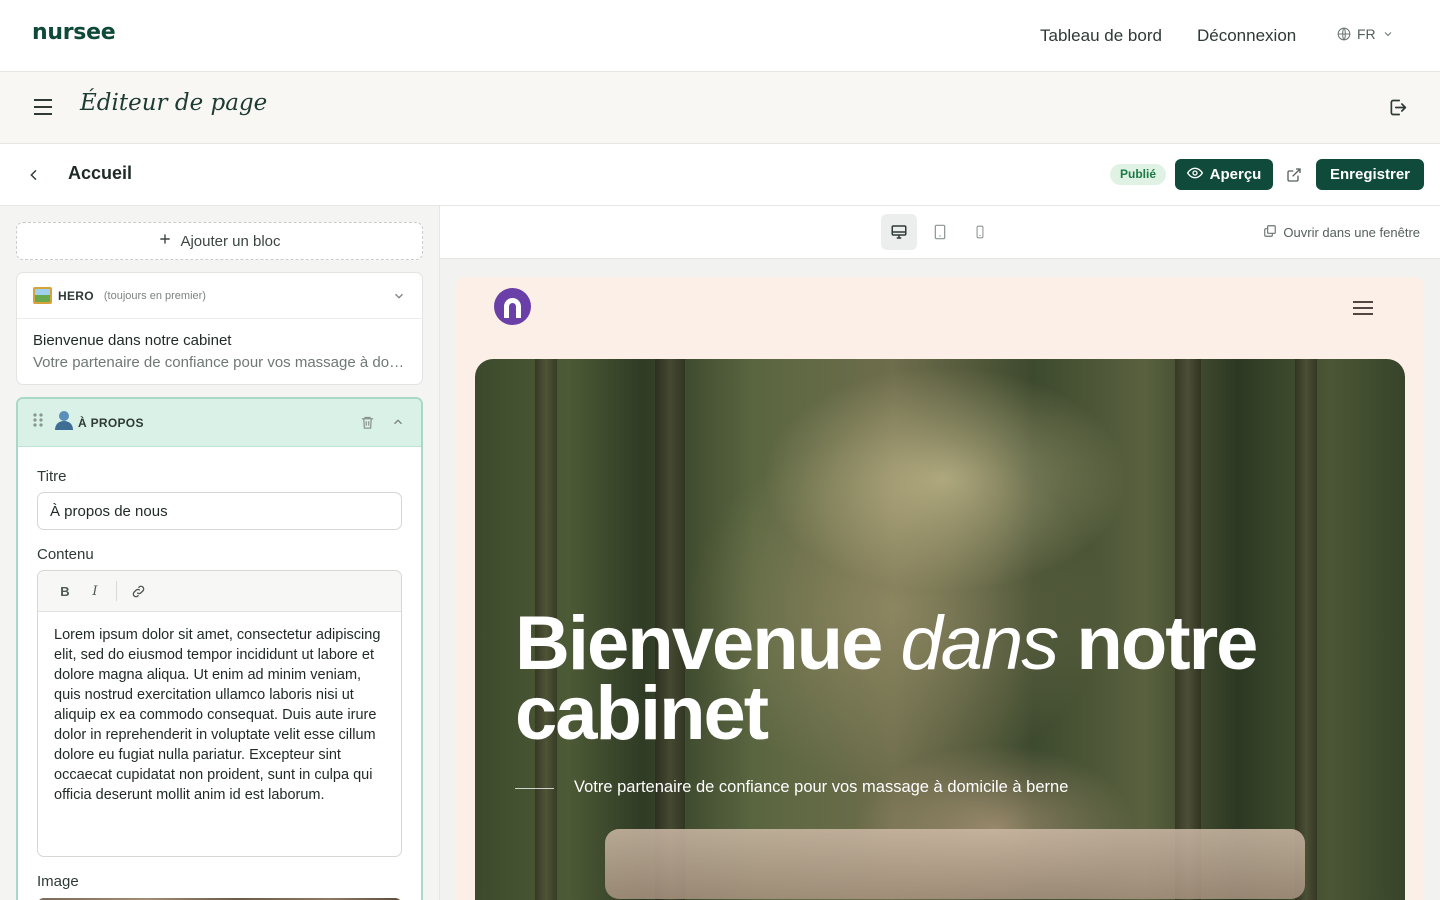 This screenshot has width=1440, height=900. What do you see at coordinates (219, 591) in the screenshot?
I see `editor-toolbar: B I` at bounding box center [219, 591].